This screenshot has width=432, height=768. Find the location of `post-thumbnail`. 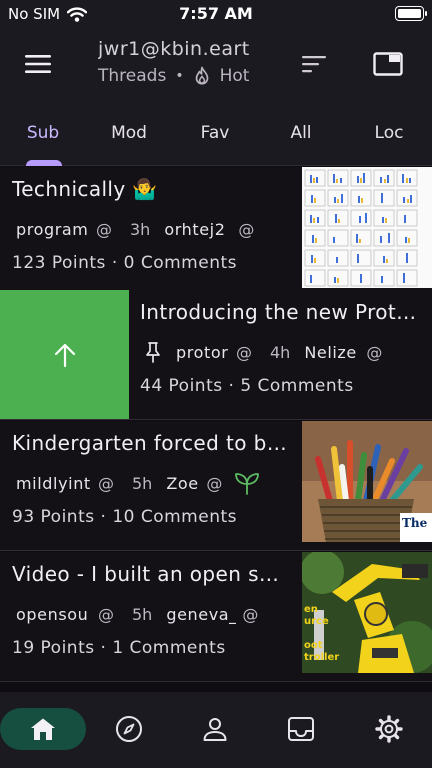

post-thumbnail is located at coordinates (367, 227).